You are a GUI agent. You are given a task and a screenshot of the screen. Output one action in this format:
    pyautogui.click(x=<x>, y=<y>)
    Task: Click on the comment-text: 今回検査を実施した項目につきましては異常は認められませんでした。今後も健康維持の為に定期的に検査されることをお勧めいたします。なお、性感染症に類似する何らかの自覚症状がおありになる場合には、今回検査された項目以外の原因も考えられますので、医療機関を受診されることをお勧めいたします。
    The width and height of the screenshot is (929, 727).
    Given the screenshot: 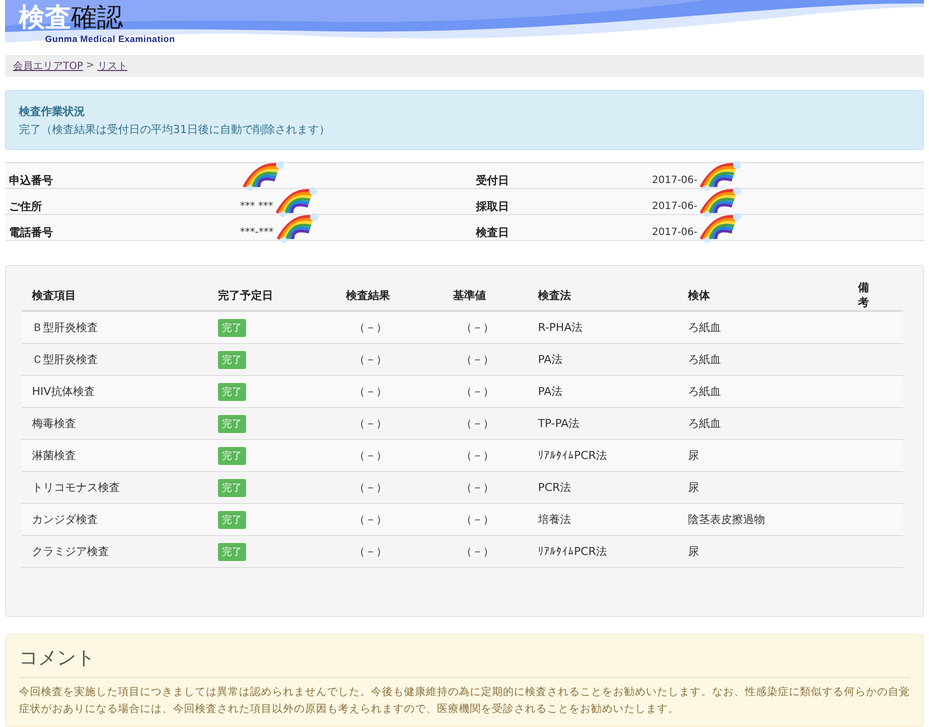 What is the action you would take?
    pyautogui.click(x=464, y=701)
    